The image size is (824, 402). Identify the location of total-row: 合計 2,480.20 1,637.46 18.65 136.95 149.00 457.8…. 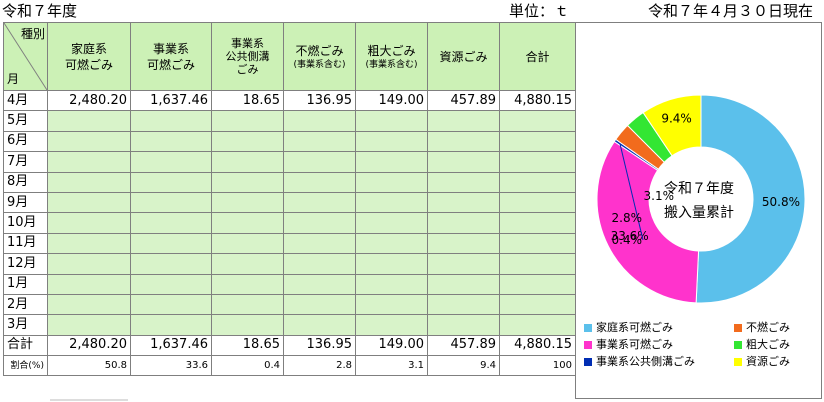
(289, 345).